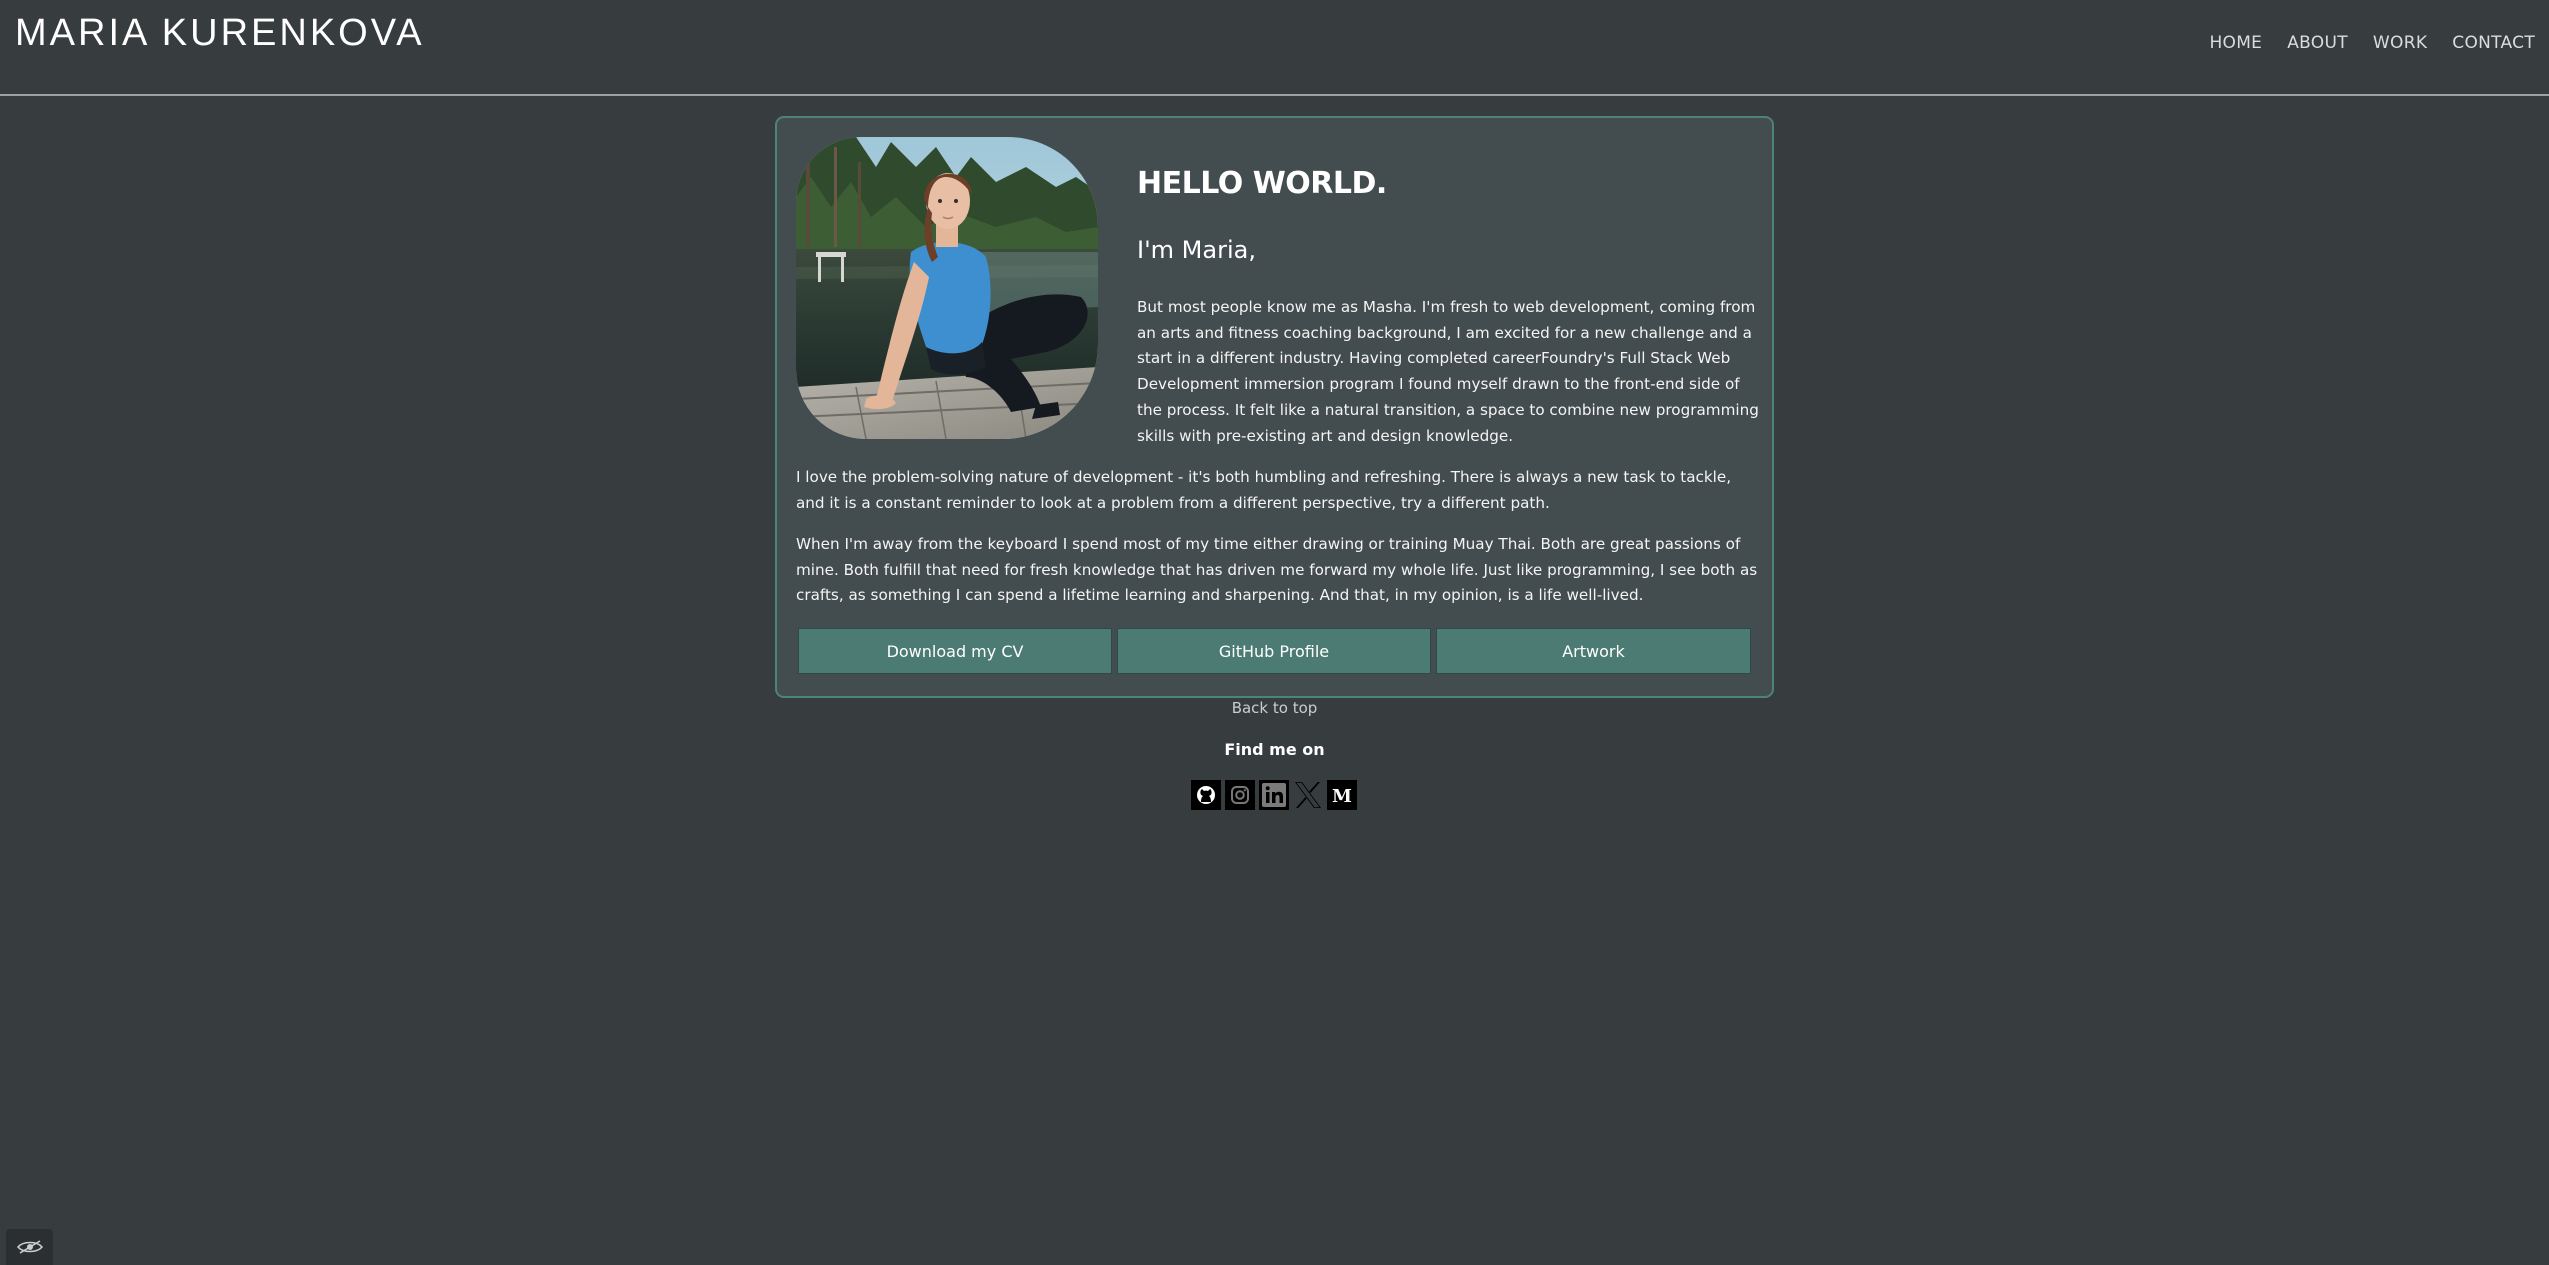  Describe the element at coordinates (1308, 795) in the screenshot. I see `x-icon` at that location.